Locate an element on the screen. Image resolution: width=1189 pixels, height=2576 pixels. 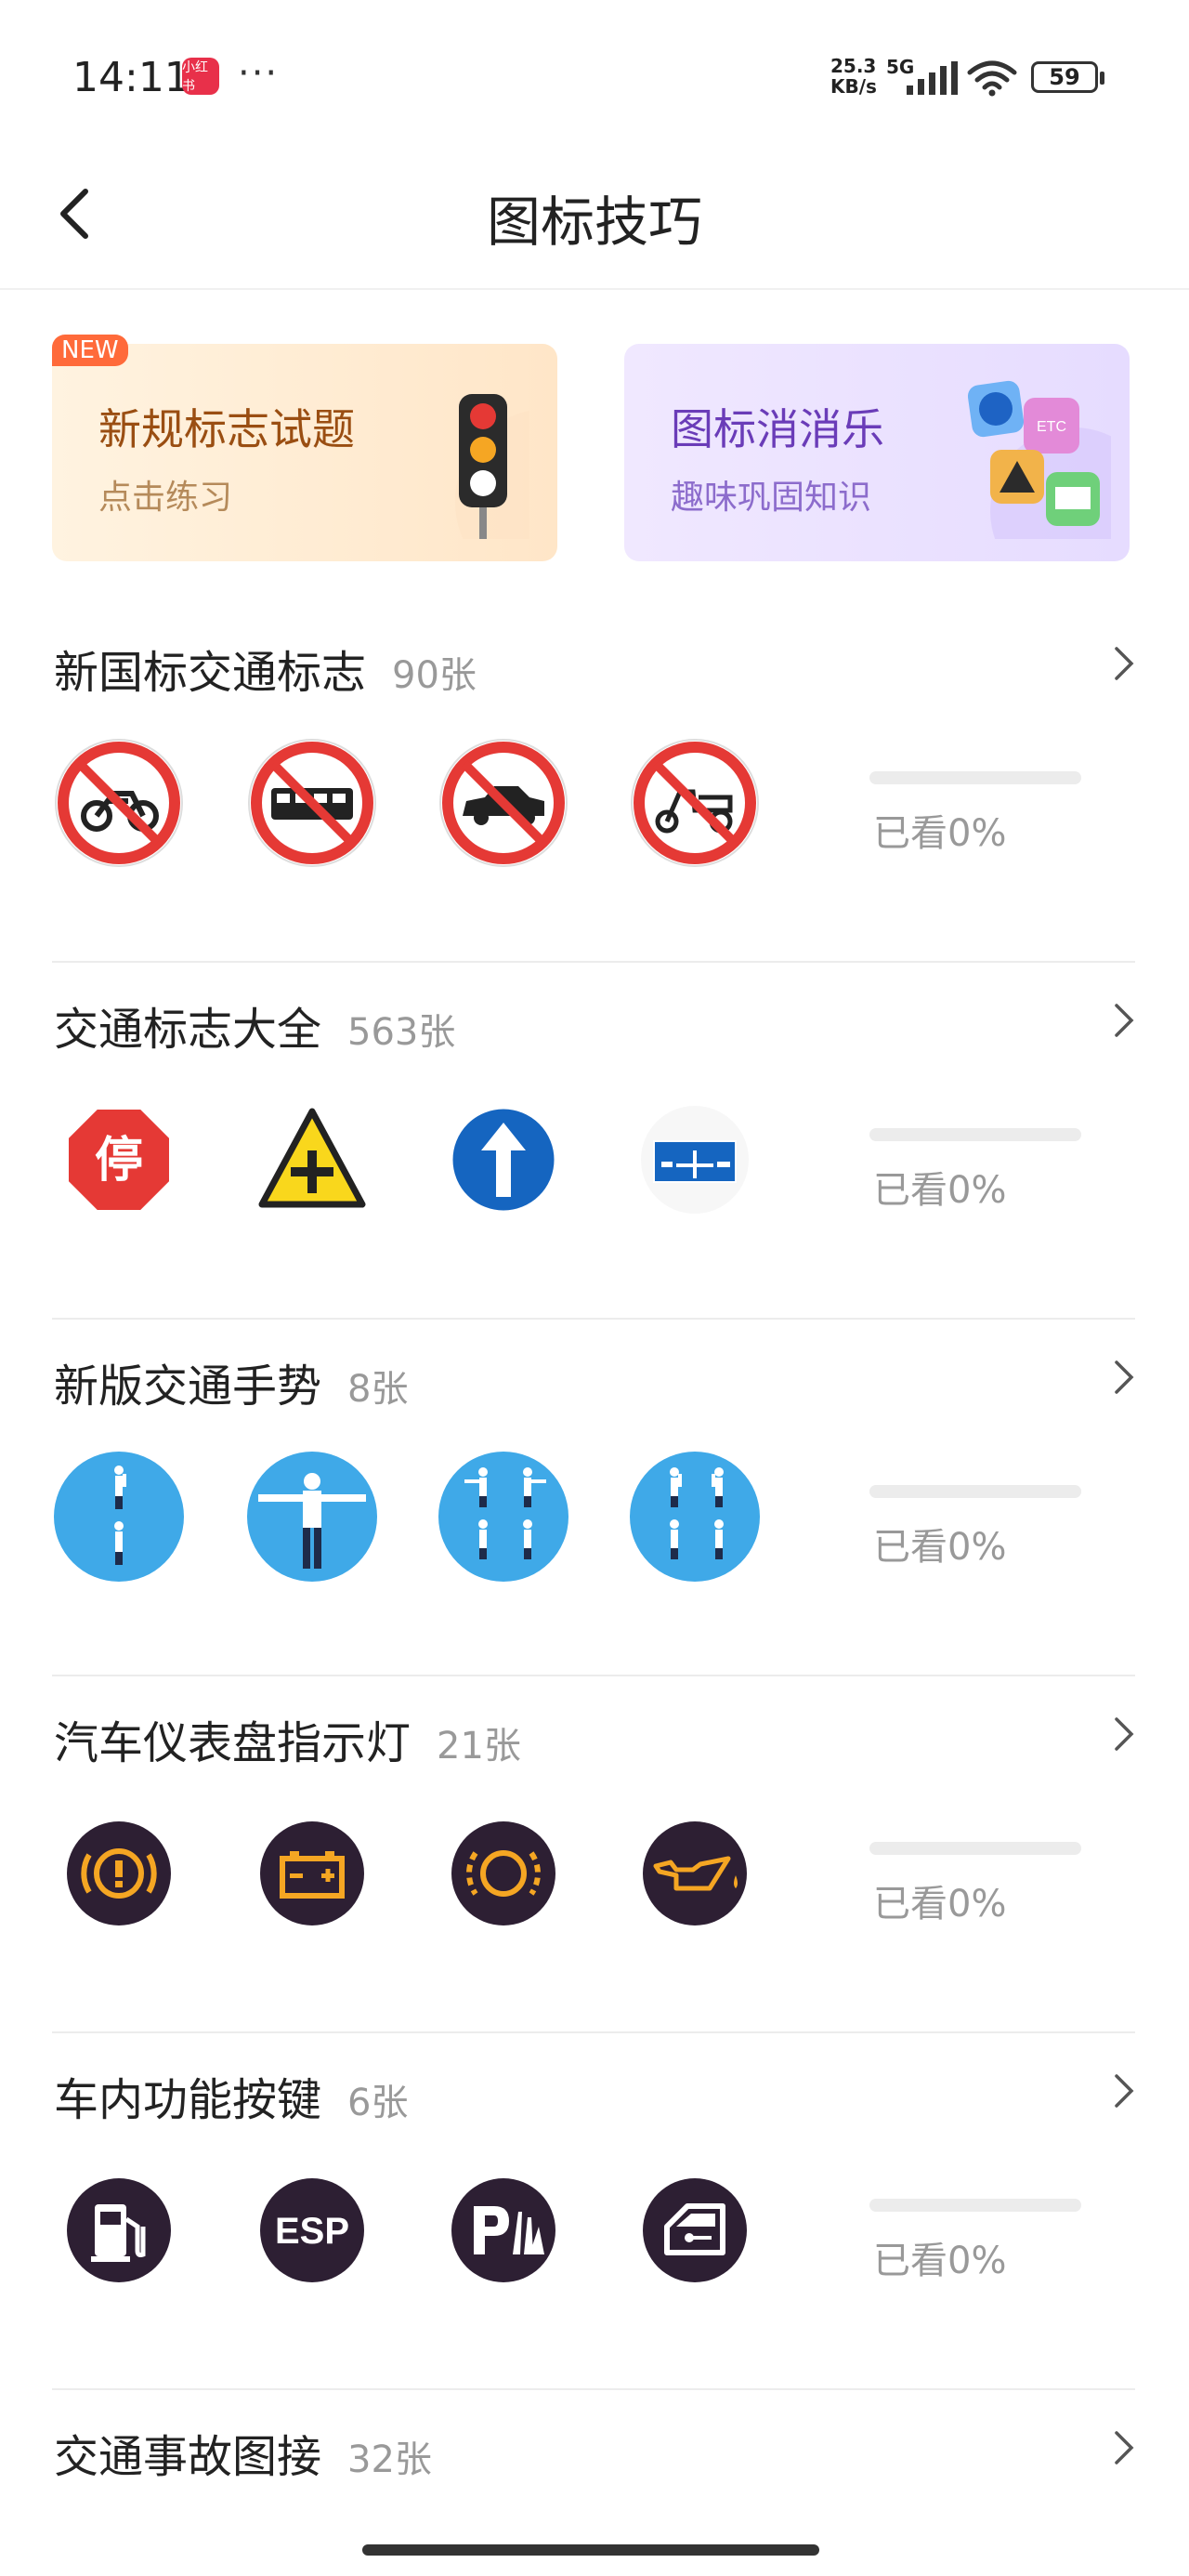
section-header: 汽车仪表盘指示灯 21张 is located at coordinates (593, 1727).